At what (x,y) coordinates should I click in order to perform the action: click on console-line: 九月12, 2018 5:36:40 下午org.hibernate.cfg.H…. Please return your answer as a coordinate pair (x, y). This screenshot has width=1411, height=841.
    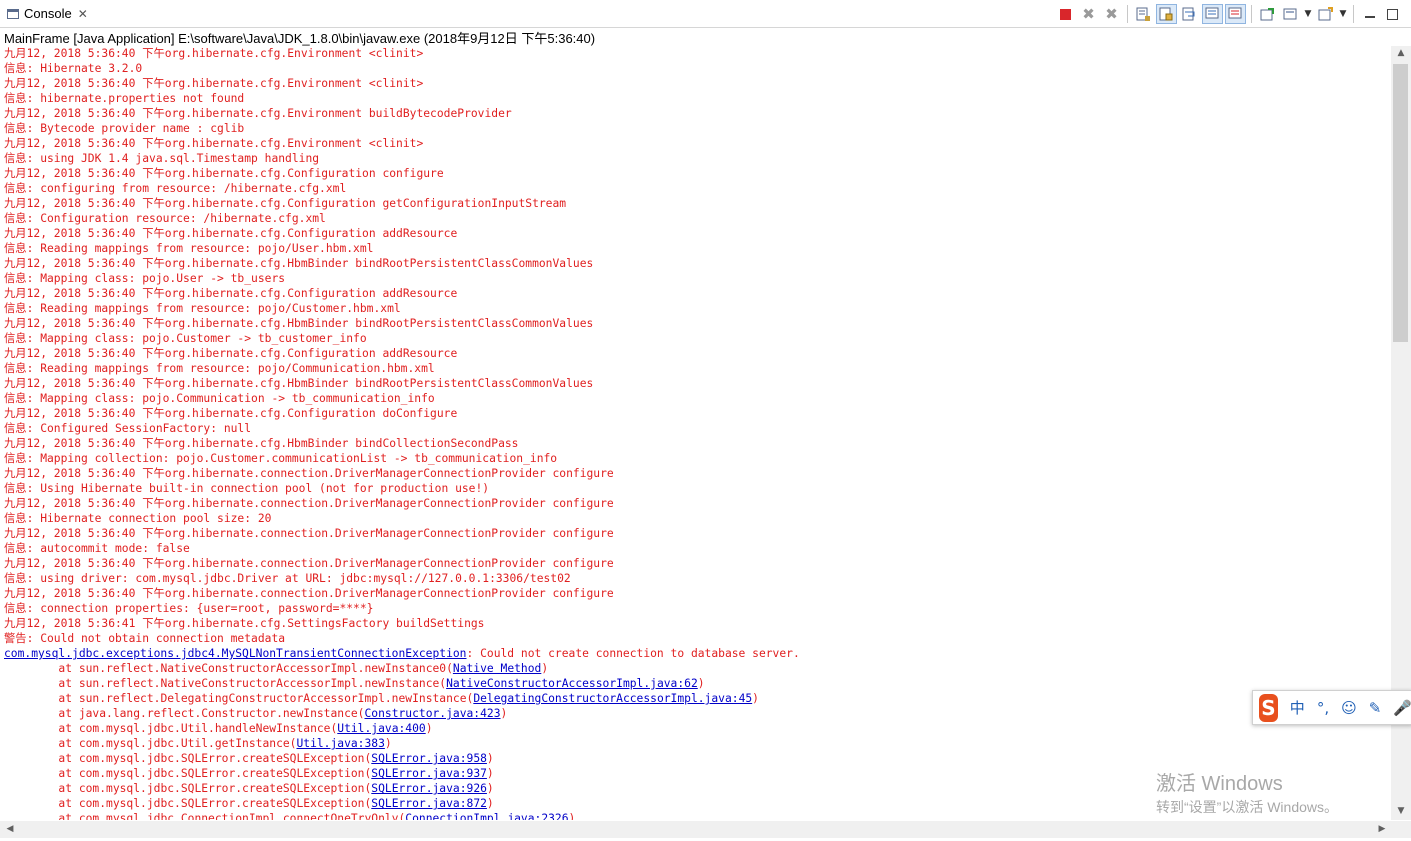
    Looking at the image, I should click on (697, 383).